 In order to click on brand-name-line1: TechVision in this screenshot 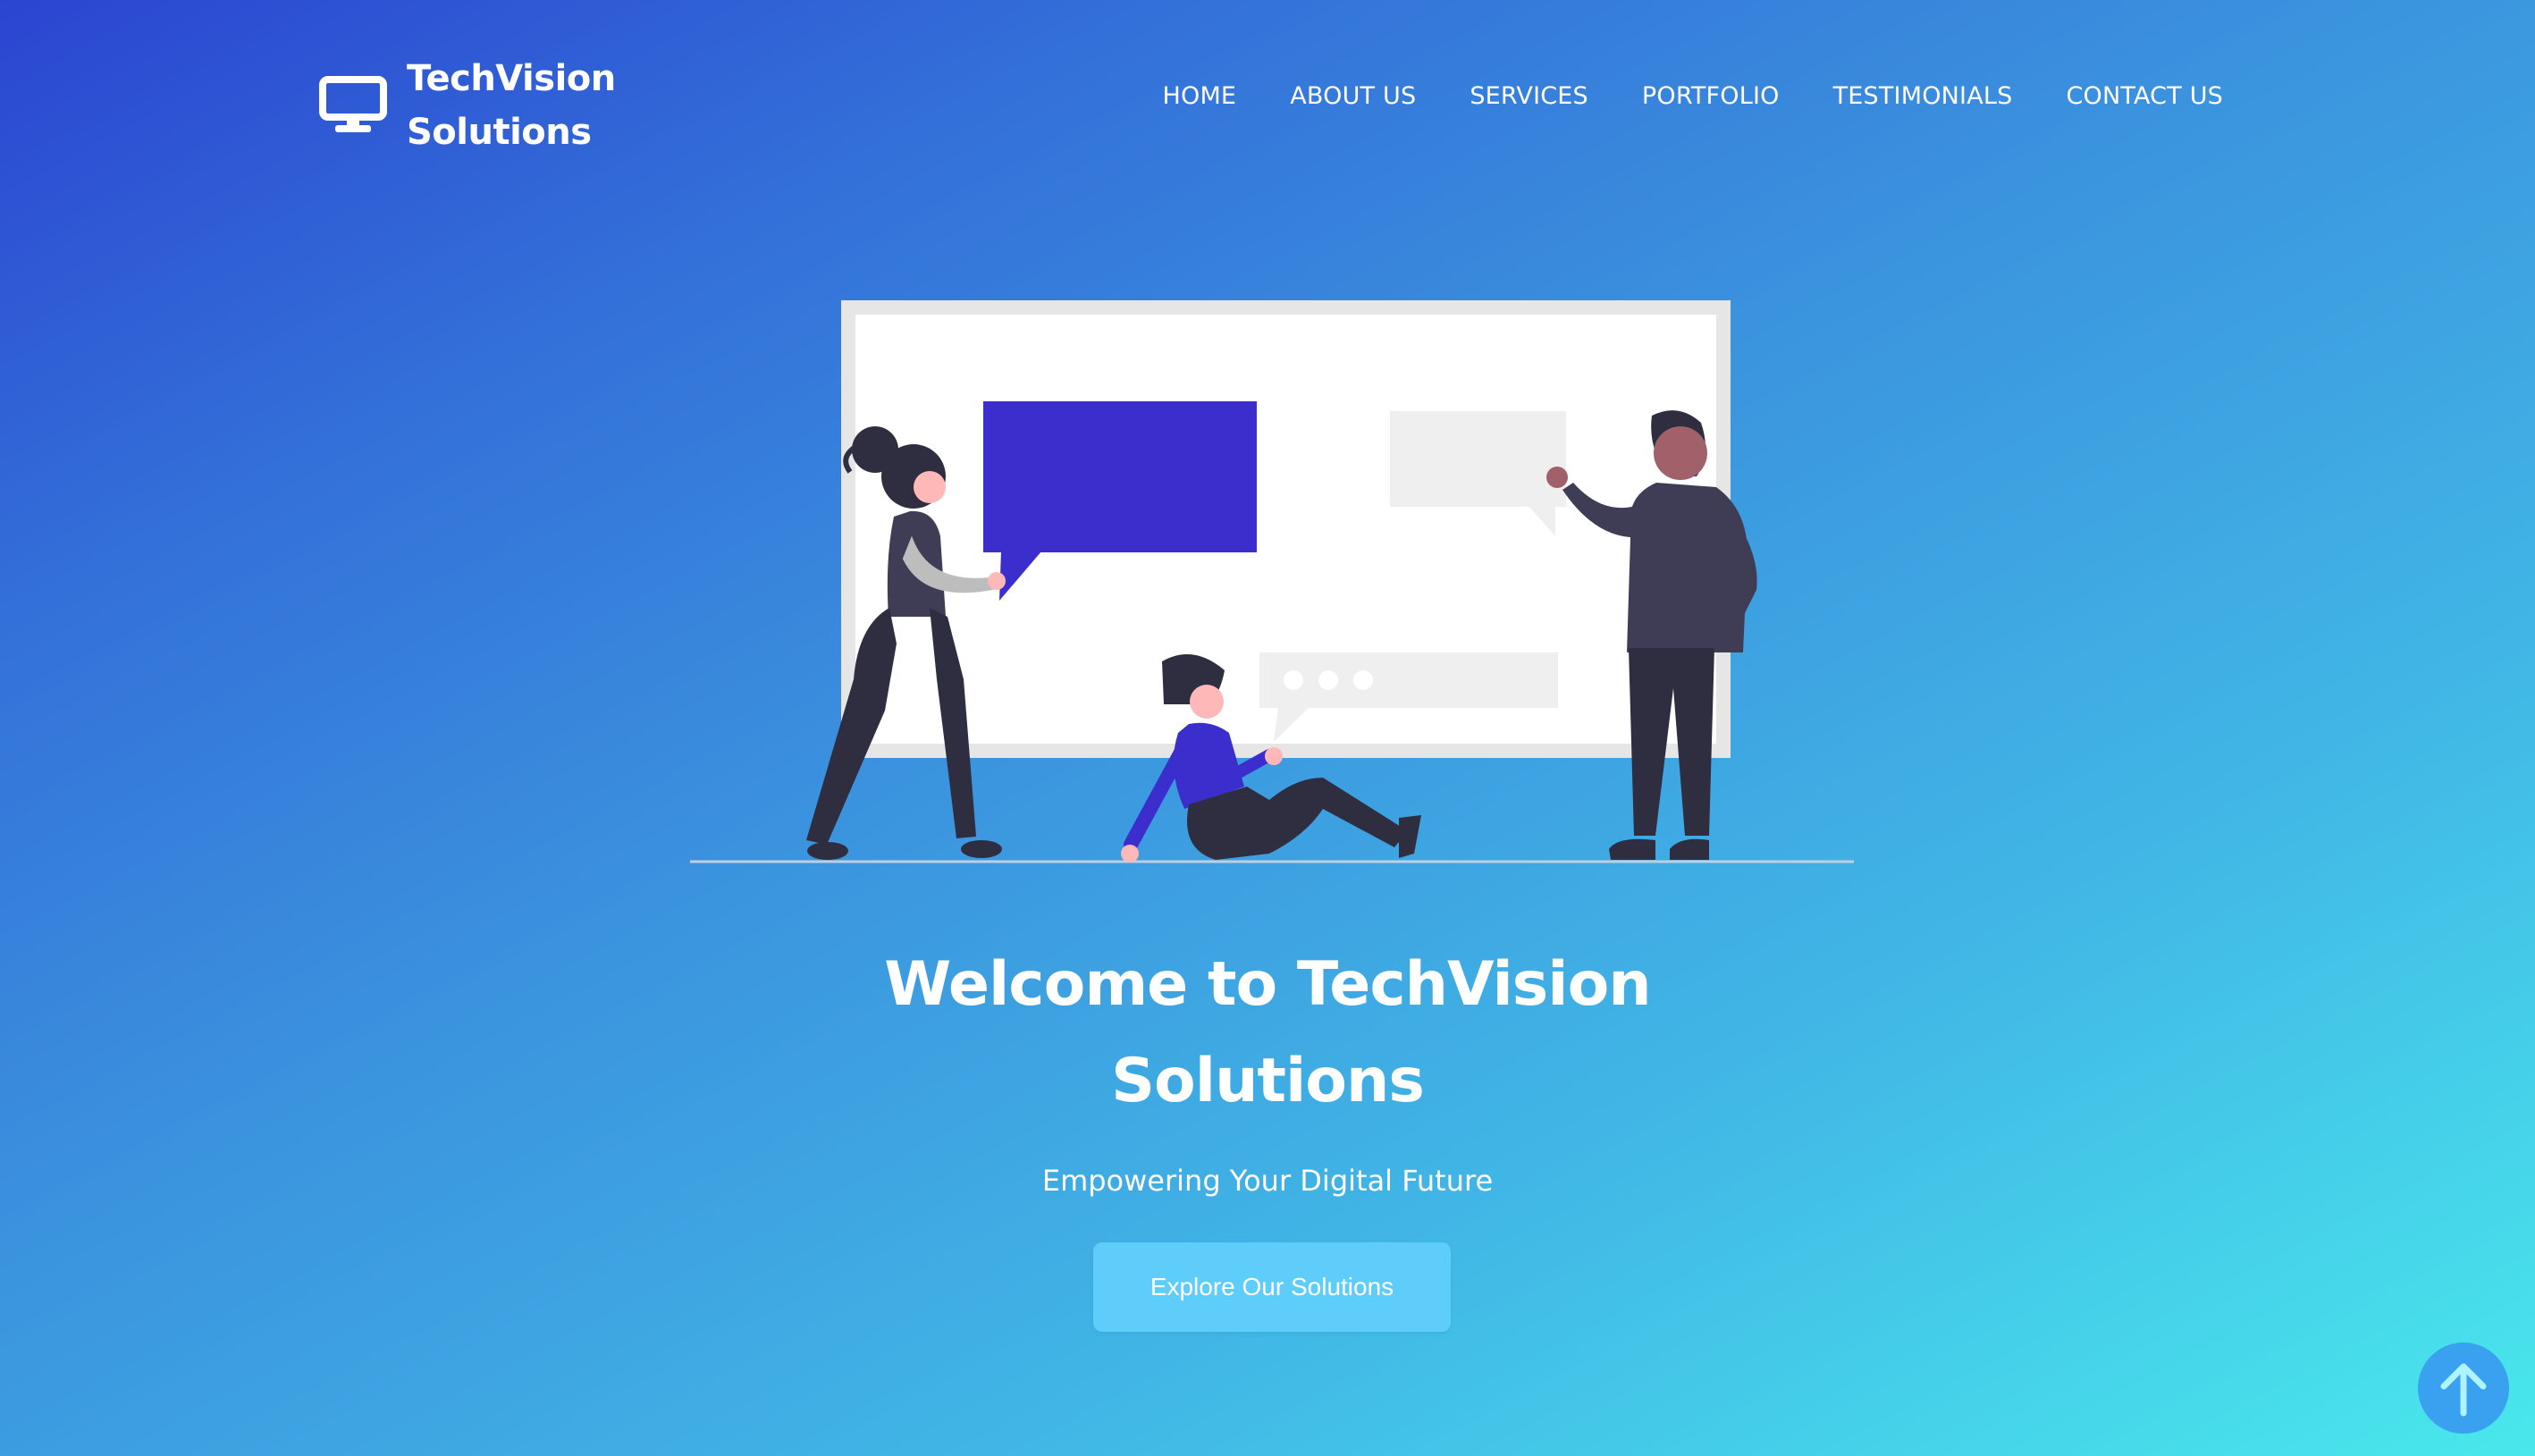, I will do `click(511, 78)`.